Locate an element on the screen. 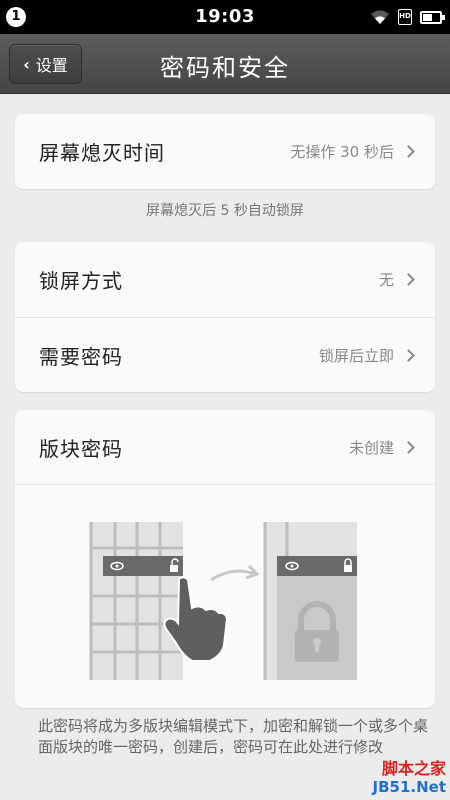 This screenshot has width=450, height=800. screen-timeout-label: 屏幕熄灭时间 is located at coordinates (102, 153).